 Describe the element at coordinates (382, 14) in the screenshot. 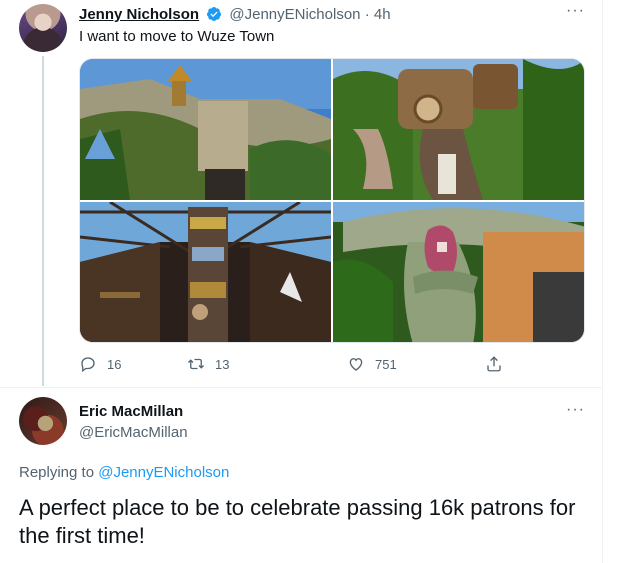

I see `tweet-timestamp: 4h` at that location.